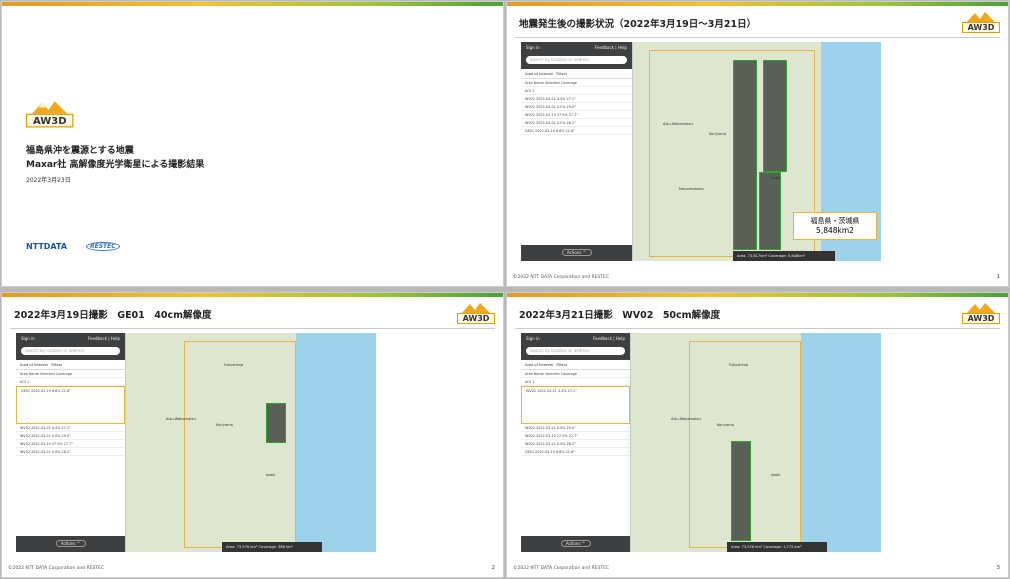 This screenshot has width=1010, height=579. I want to click on status-bar: Area: 73,576 km² Coverage: 386 km², so click(272, 547).